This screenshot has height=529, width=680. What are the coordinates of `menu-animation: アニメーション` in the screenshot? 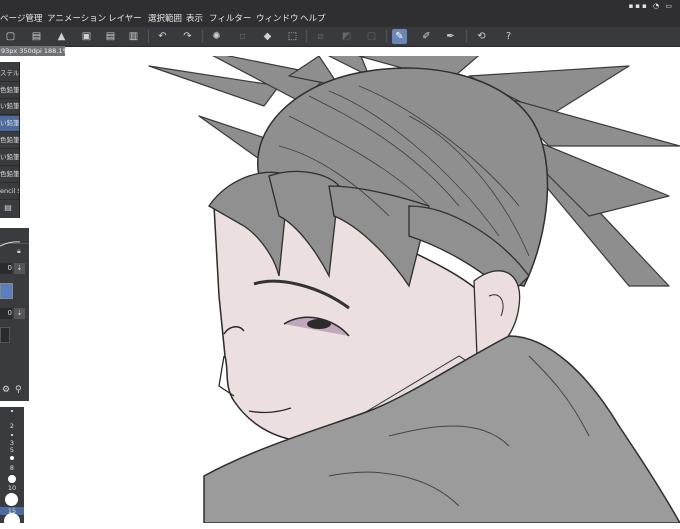 It's located at (76, 18).